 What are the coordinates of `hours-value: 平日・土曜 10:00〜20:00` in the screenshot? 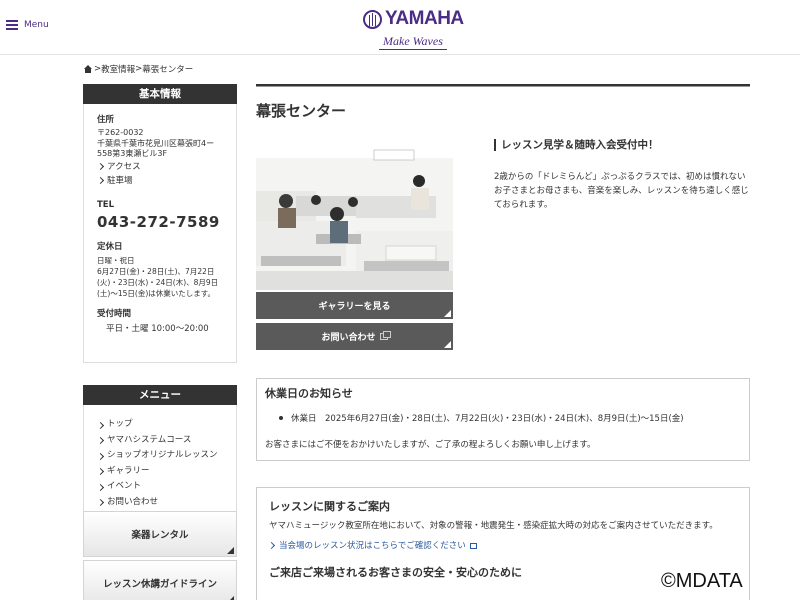 It's located at (157, 328).